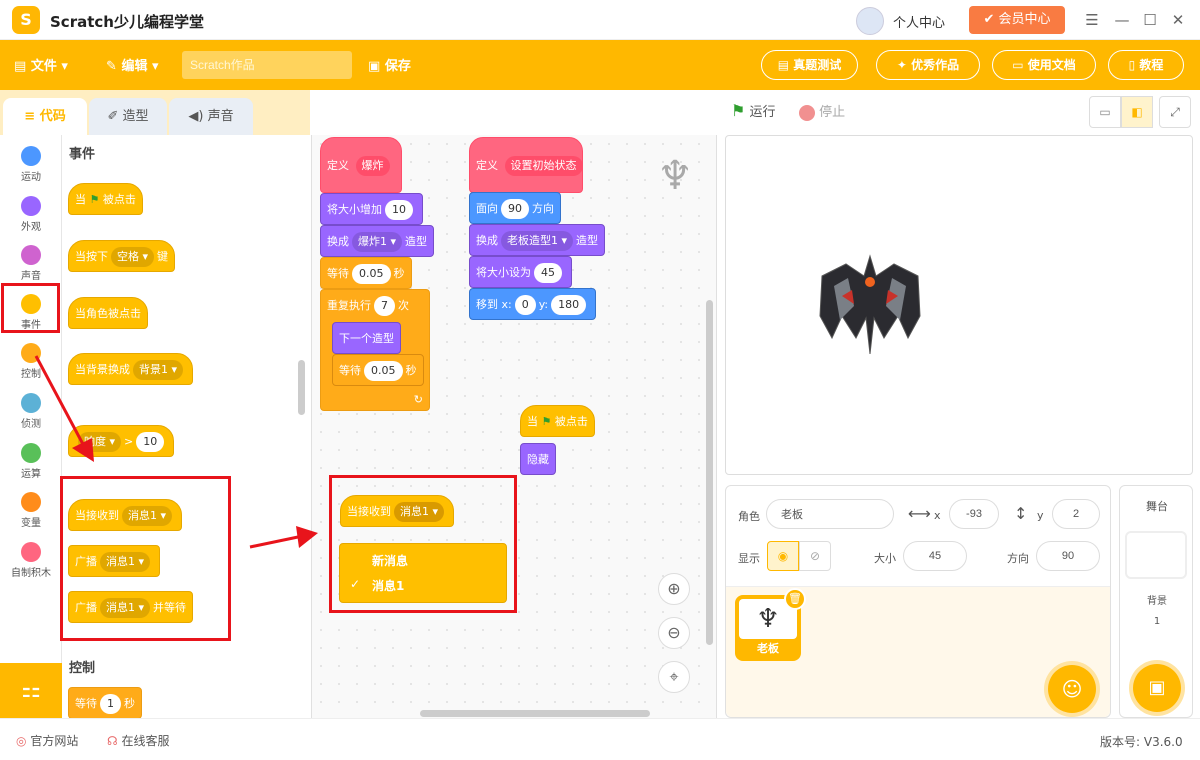  I want to click on official-website-link: ◎ 官方网站, so click(47, 740).